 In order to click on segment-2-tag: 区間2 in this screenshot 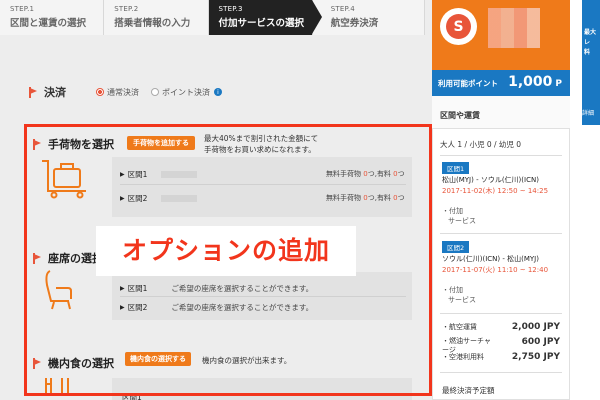, I will do `click(456, 247)`.